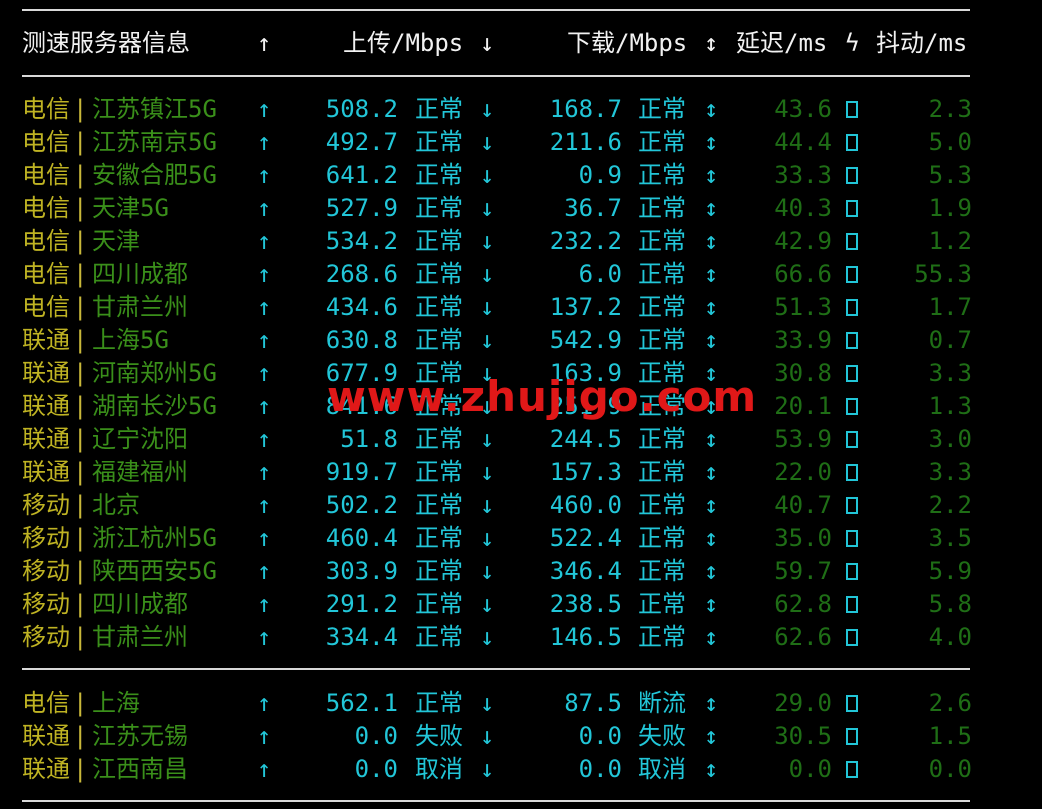 Image resolution: width=1042 pixels, height=809 pixels. I want to click on table-row: 移动 | 甘肃兰州 ↑ 334.4 正常 ↓ 146.5 正常 ↕ 62.6 4.0, so click(521, 637).